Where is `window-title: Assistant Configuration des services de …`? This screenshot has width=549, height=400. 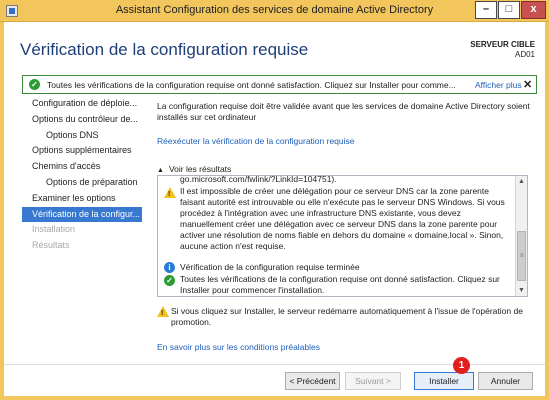 window-title: Assistant Configuration des services de … is located at coordinates (274, 10).